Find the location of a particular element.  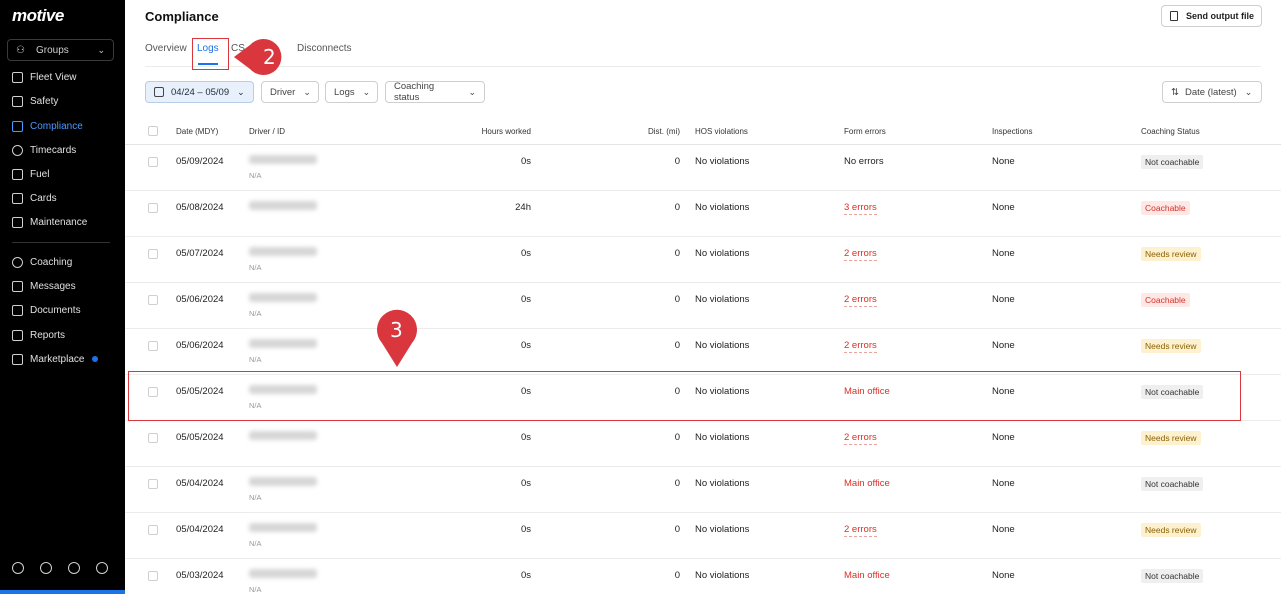

row-hours-worked: 24h is located at coordinates (523, 207).